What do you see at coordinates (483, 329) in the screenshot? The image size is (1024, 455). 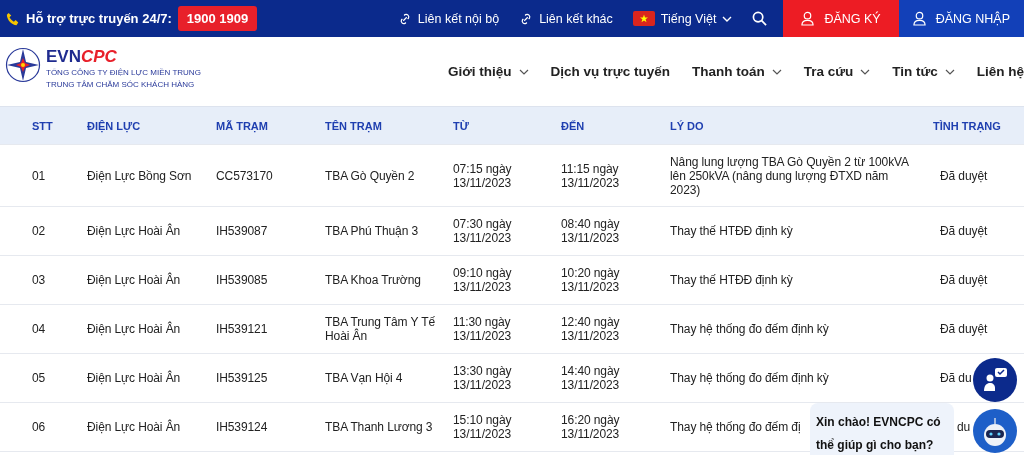 I see `table-cell-text: 11:30 ngày 13/11/2023` at bounding box center [483, 329].